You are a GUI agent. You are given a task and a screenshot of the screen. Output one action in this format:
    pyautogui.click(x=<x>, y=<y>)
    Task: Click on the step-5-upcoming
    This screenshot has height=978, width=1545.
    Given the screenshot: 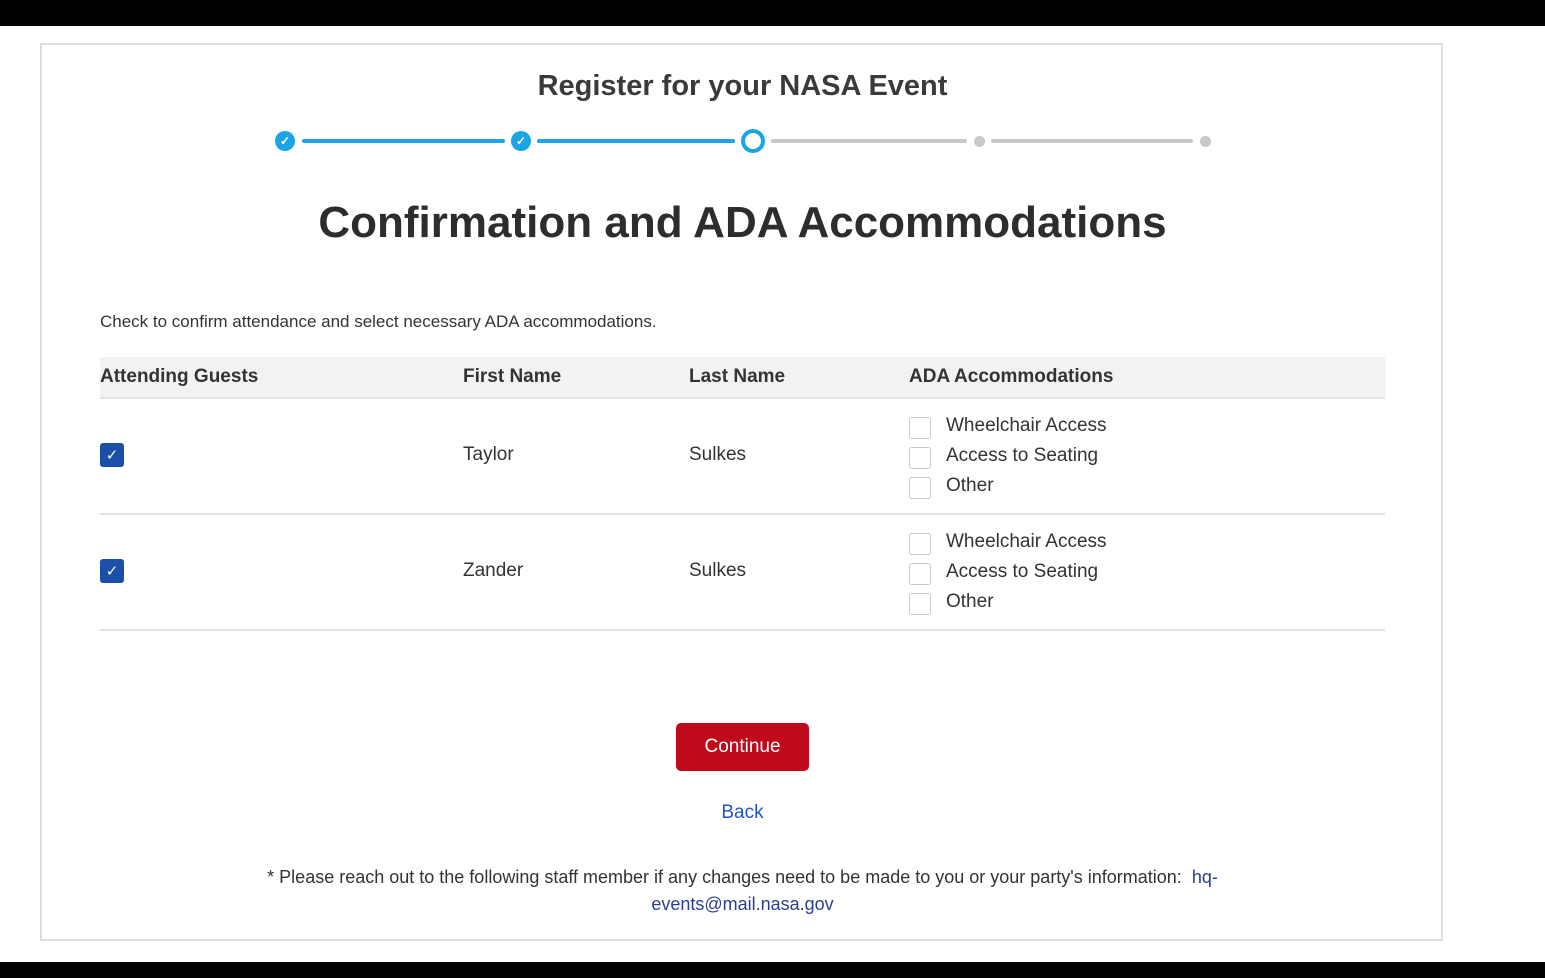 What is the action you would take?
    pyautogui.click(x=1205, y=141)
    